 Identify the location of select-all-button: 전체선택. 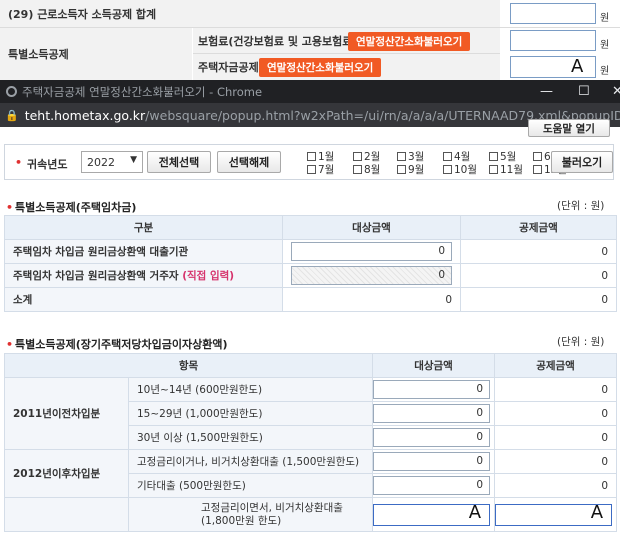
(179, 162).